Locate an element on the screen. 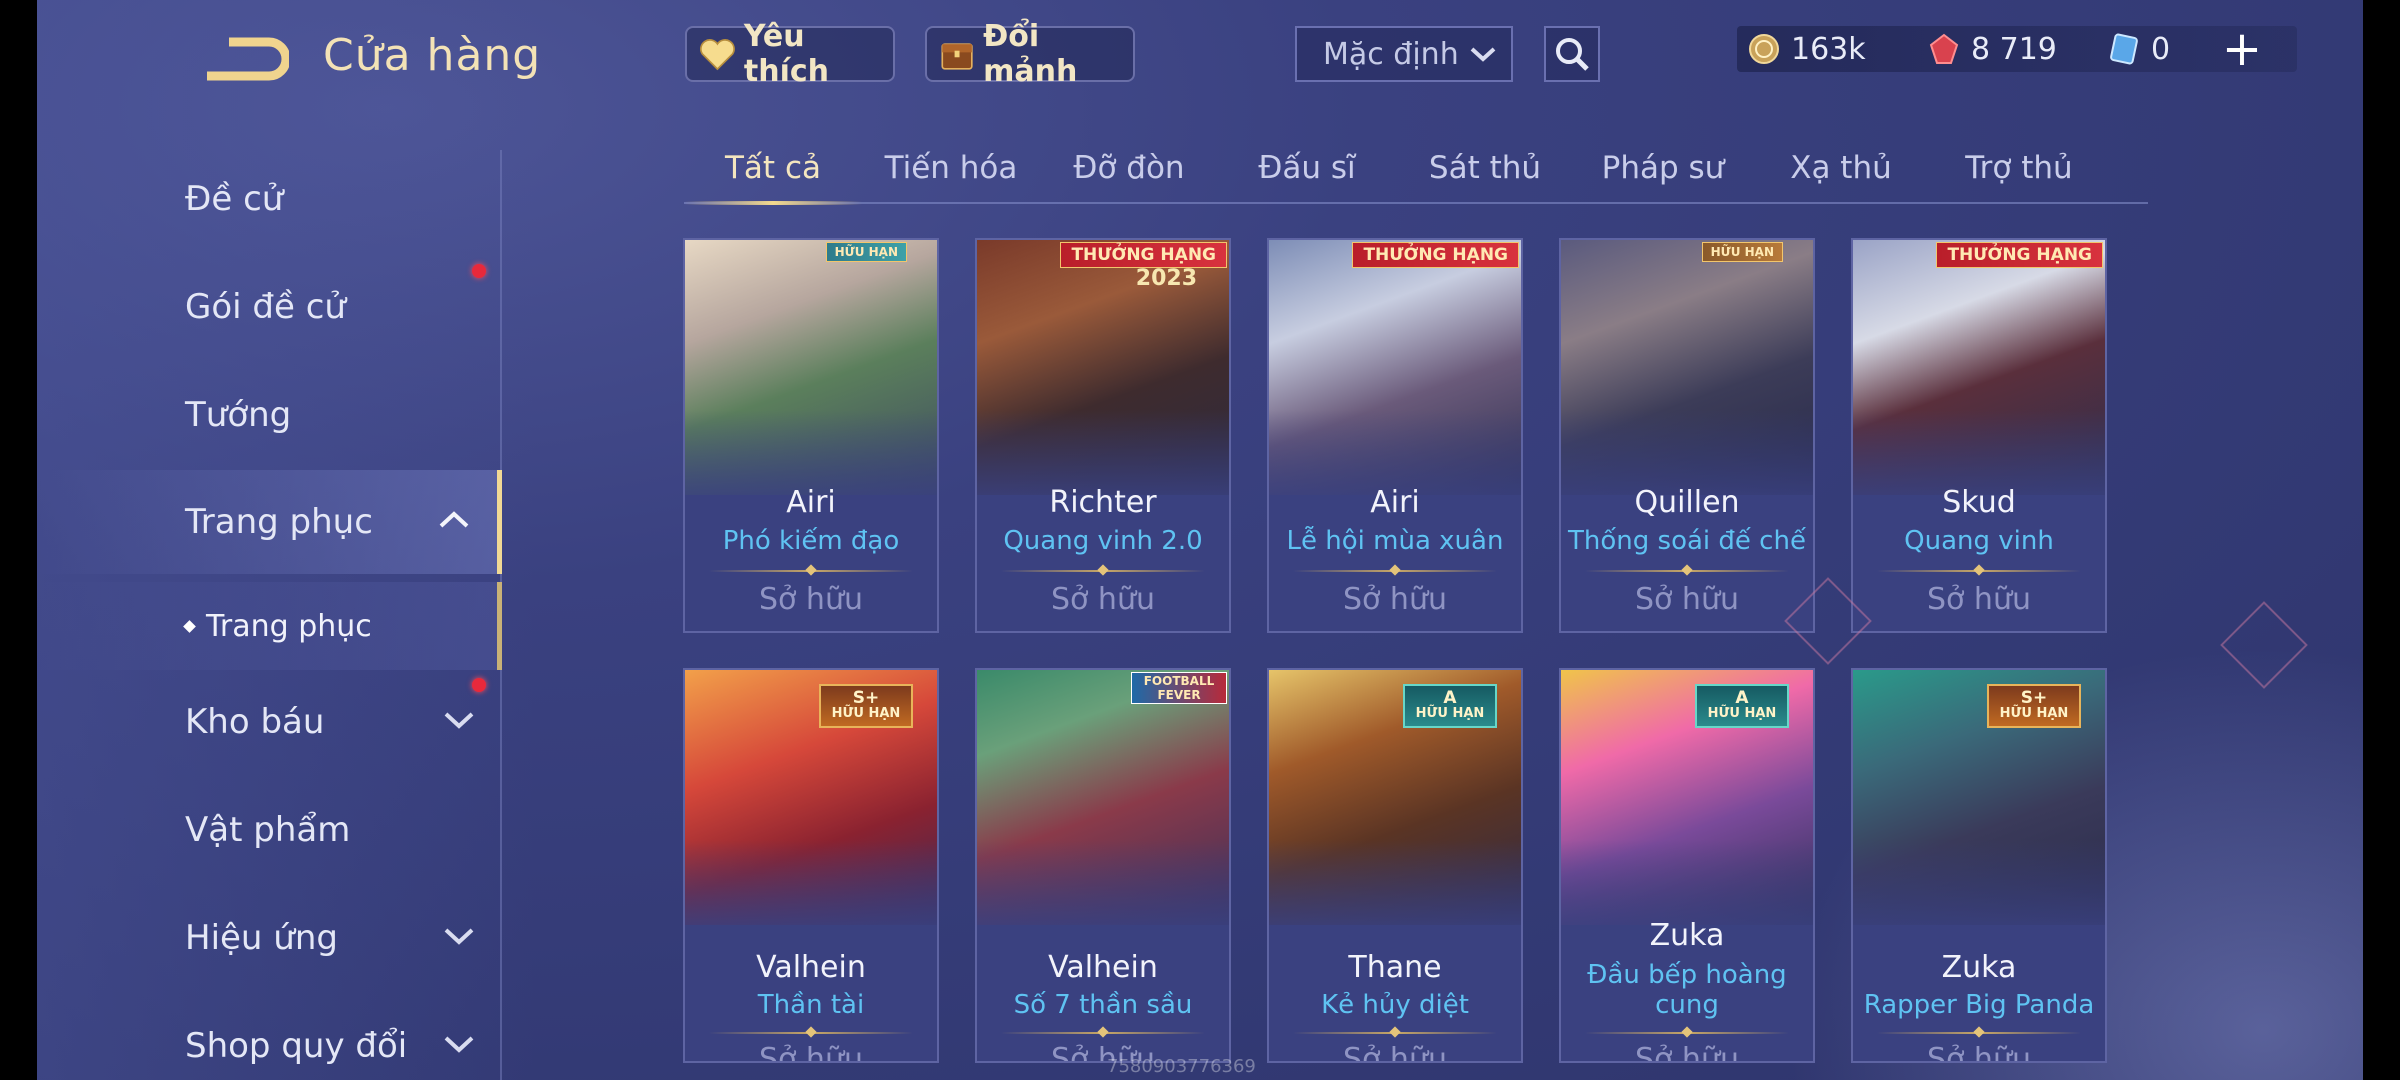  sidebar-item-effects: Hiệu ứng is located at coordinates (269, 938).